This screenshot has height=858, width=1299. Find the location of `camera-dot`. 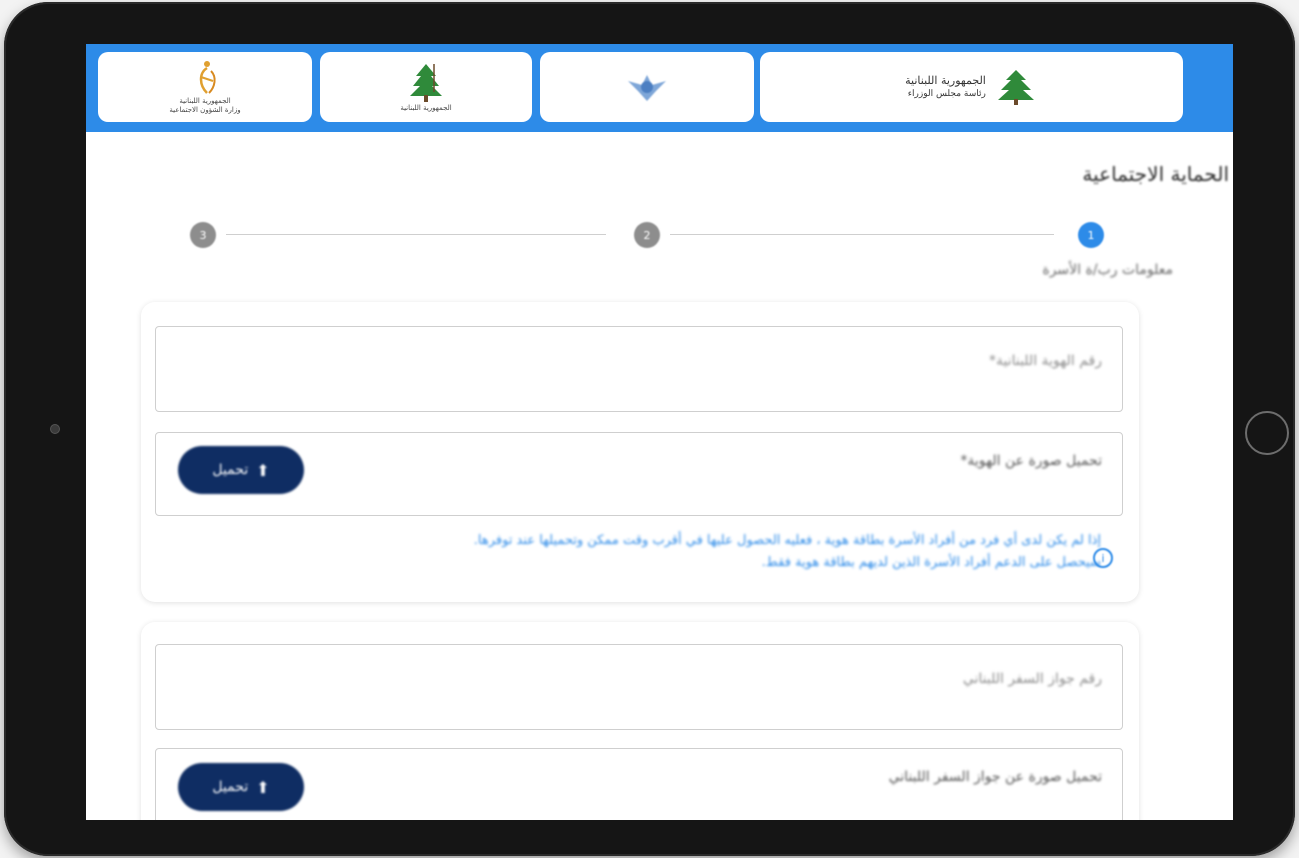

camera-dot is located at coordinates (55, 429).